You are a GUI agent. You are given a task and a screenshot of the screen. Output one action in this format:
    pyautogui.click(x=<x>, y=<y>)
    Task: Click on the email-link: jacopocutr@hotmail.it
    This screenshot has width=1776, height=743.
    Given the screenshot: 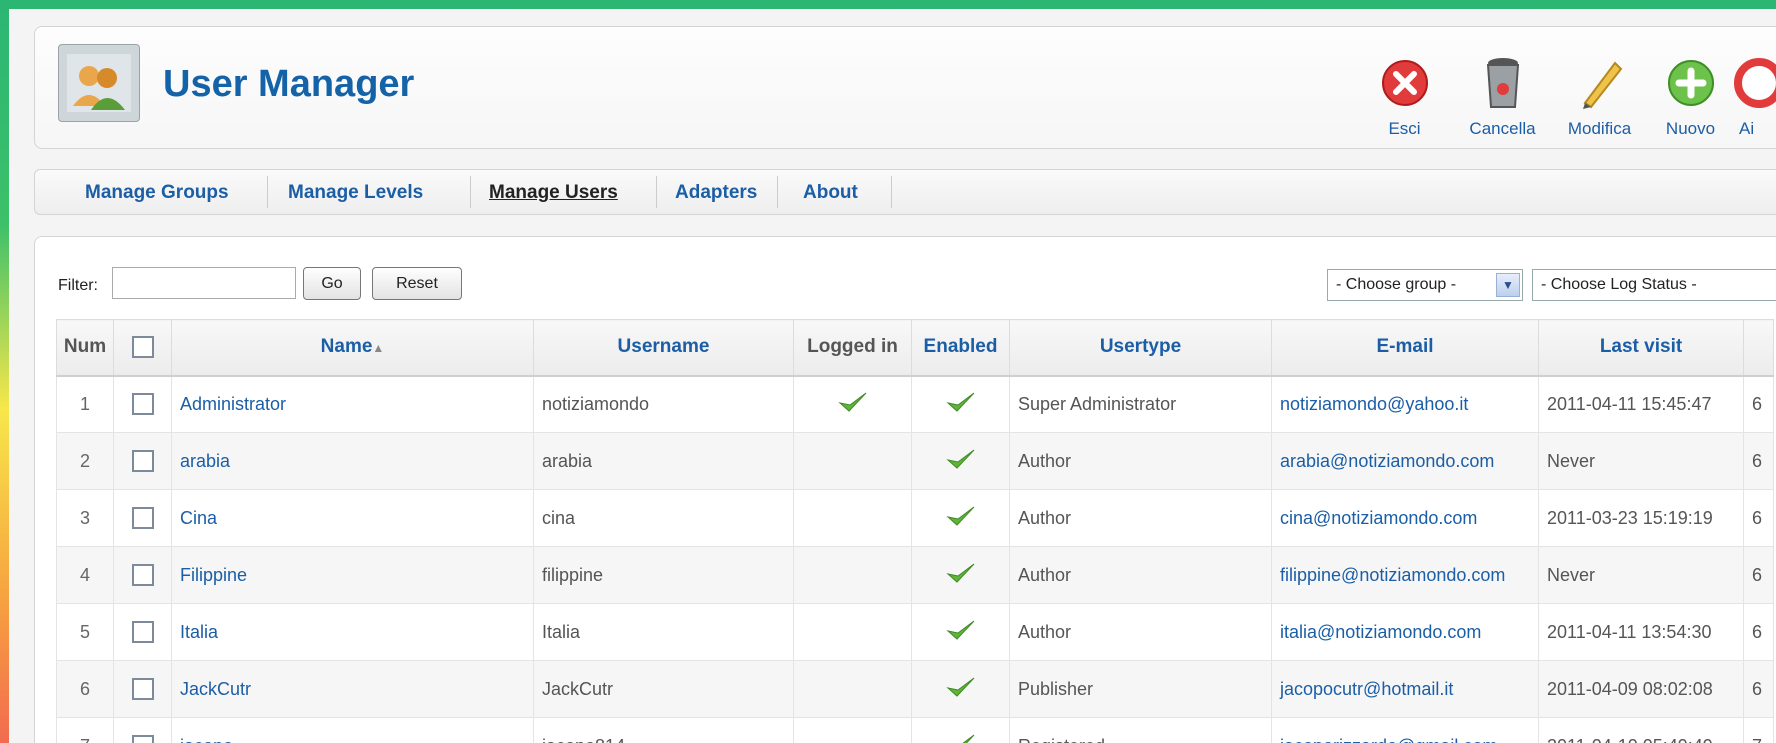 What is the action you would take?
    pyautogui.click(x=1405, y=689)
    